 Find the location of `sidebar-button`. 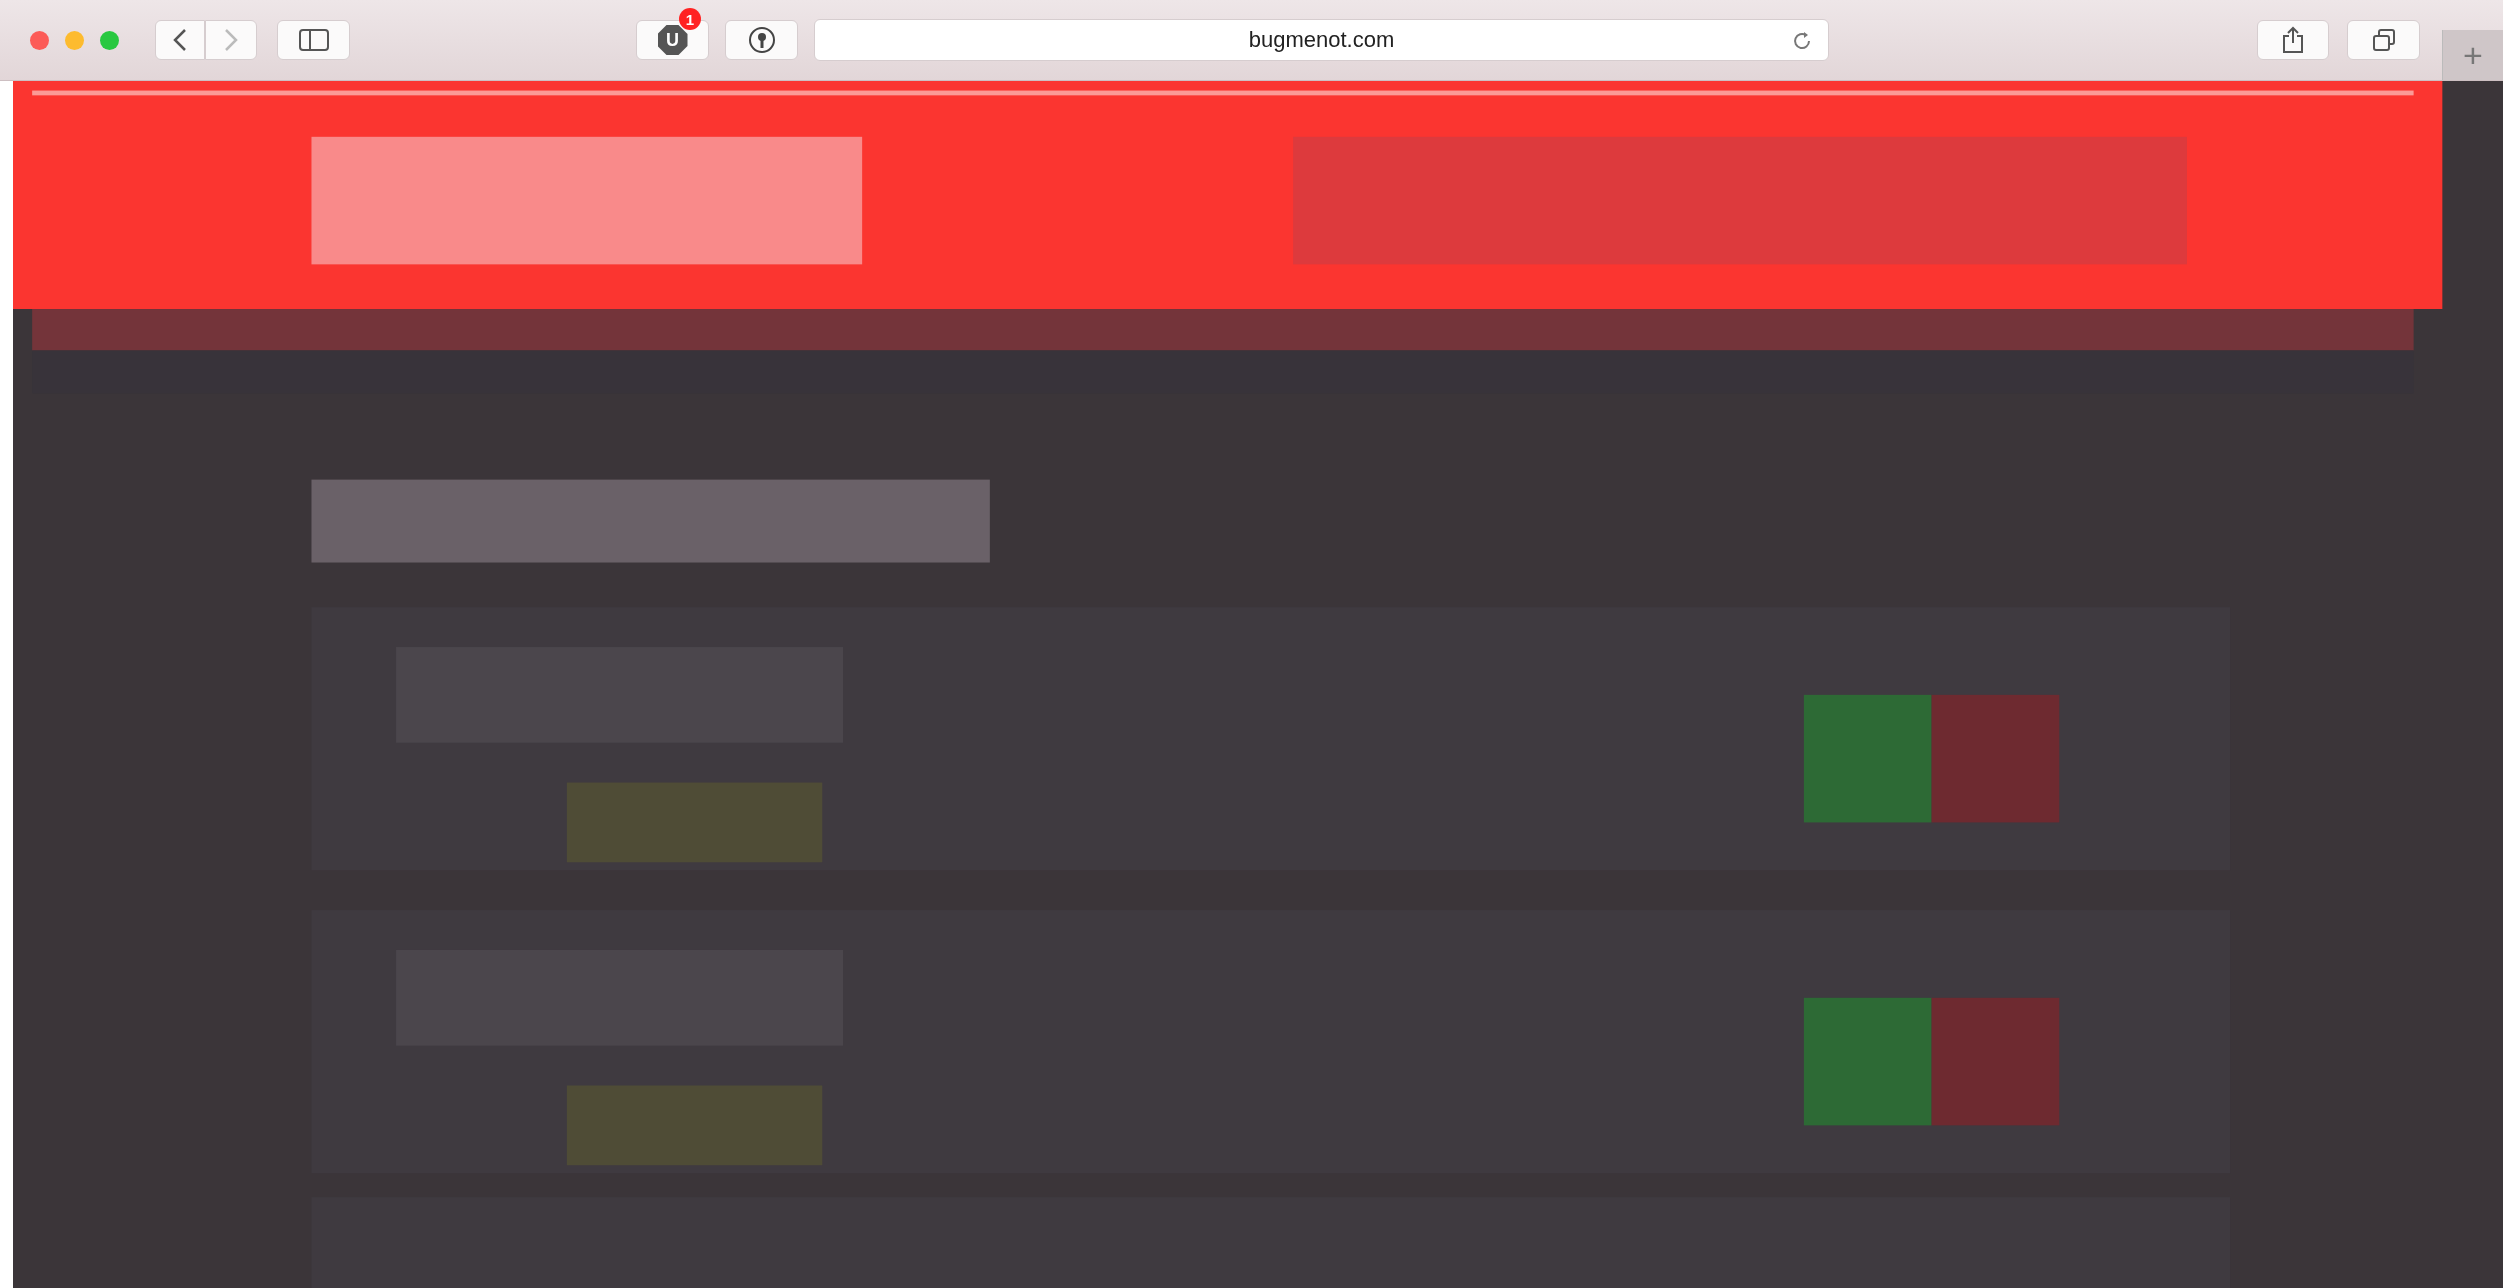

sidebar-button is located at coordinates (313, 40).